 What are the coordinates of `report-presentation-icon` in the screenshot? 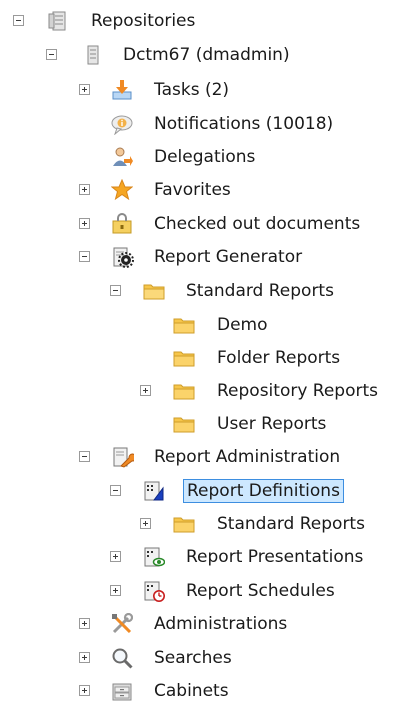 It's located at (154, 557).